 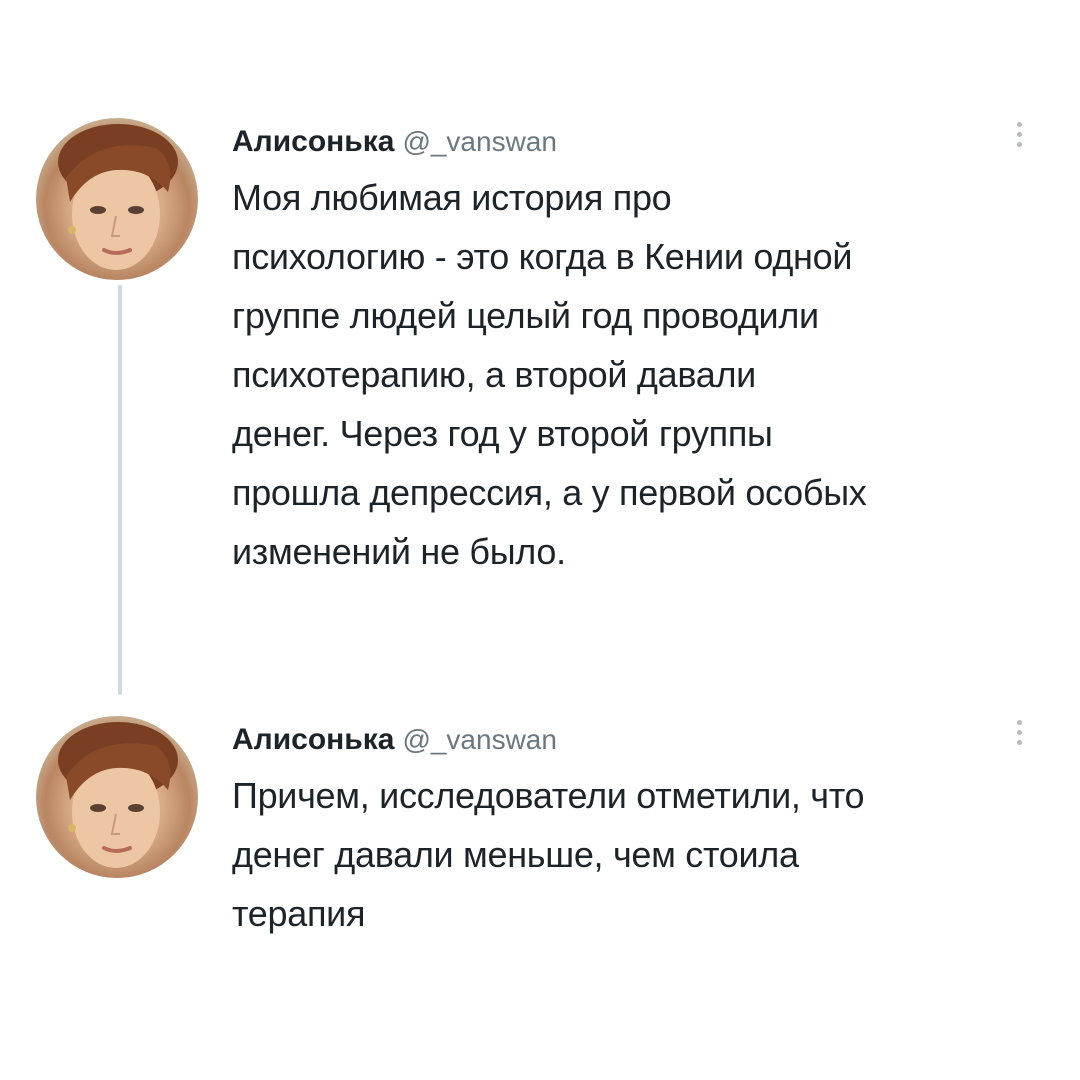 What do you see at coordinates (120, 490) in the screenshot?
I see `thread-connector-line` at bounding box center [120, 490].